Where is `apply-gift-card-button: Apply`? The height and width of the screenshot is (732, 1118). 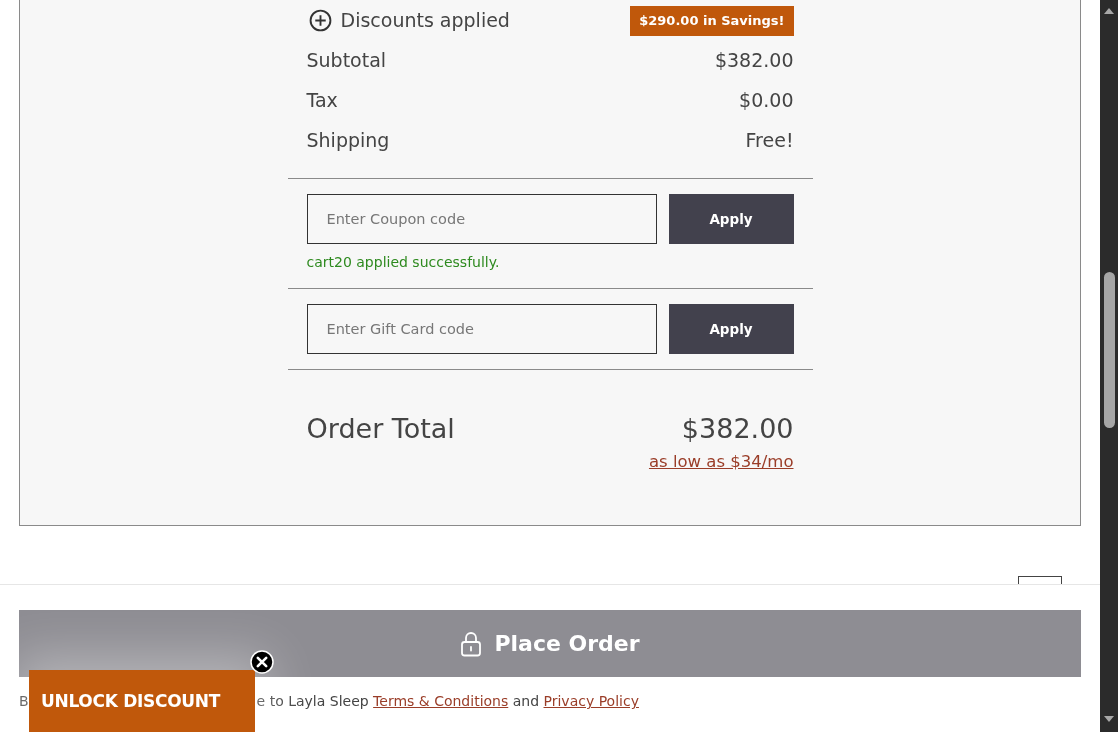 apply-gift-card-button: Apply is located at coordinates (731, 329).